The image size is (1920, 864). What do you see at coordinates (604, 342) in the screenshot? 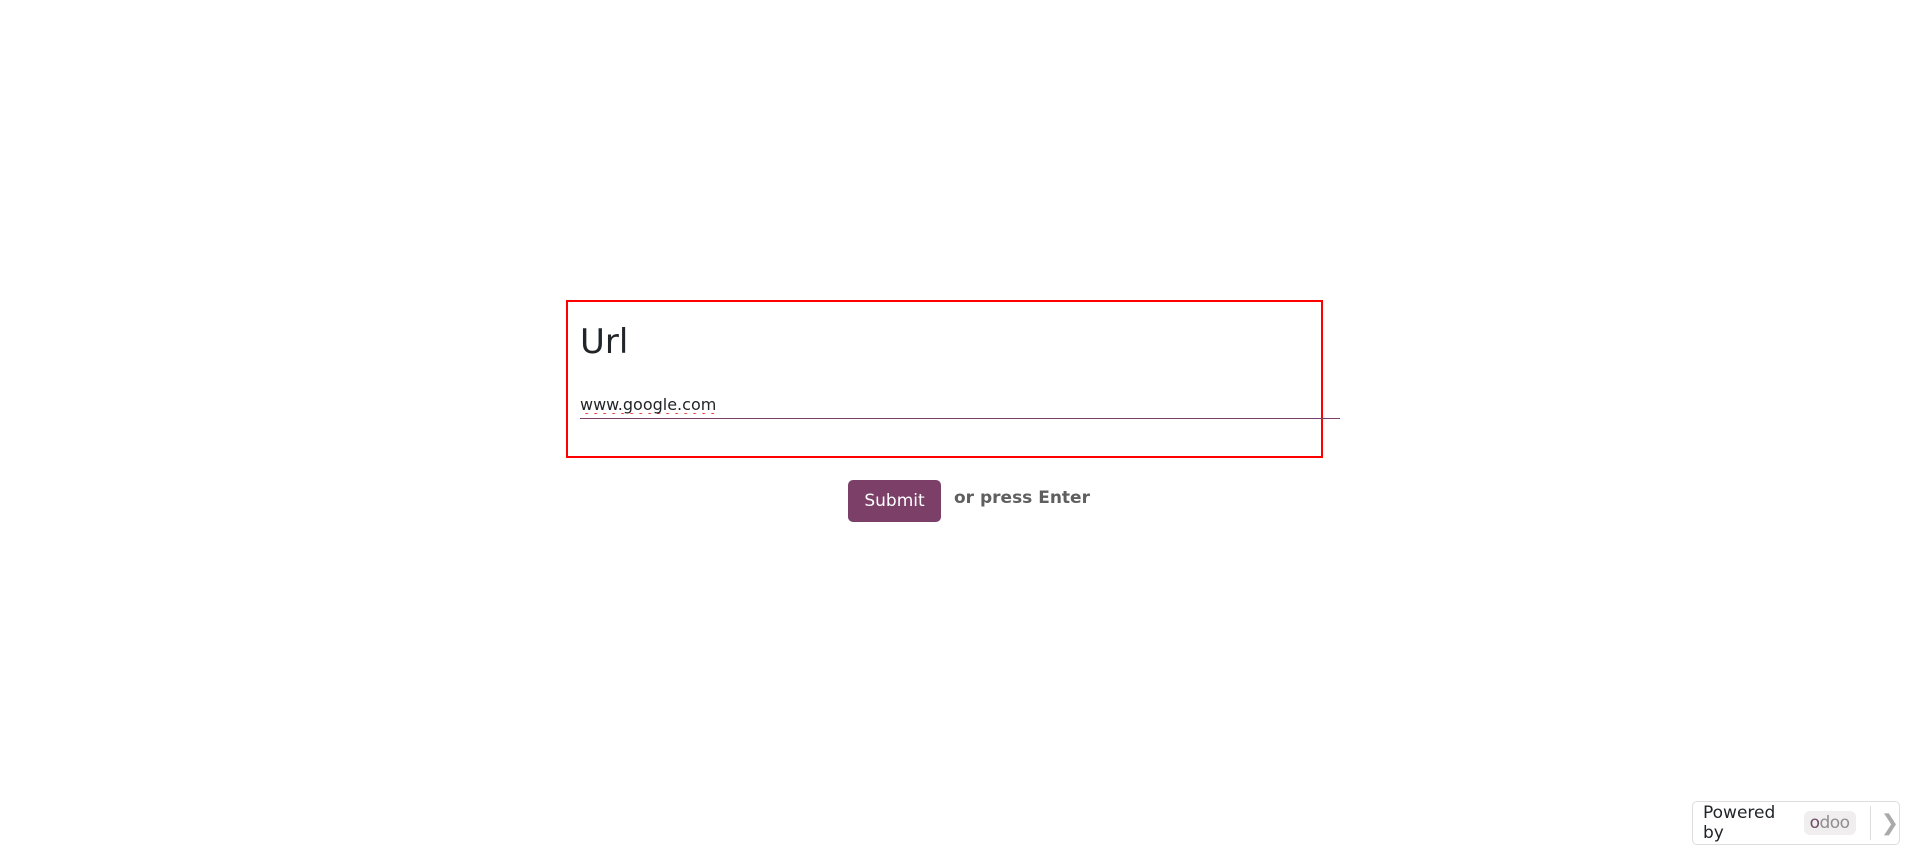
I see `question-title: Url` at bounding box center [604, 342].